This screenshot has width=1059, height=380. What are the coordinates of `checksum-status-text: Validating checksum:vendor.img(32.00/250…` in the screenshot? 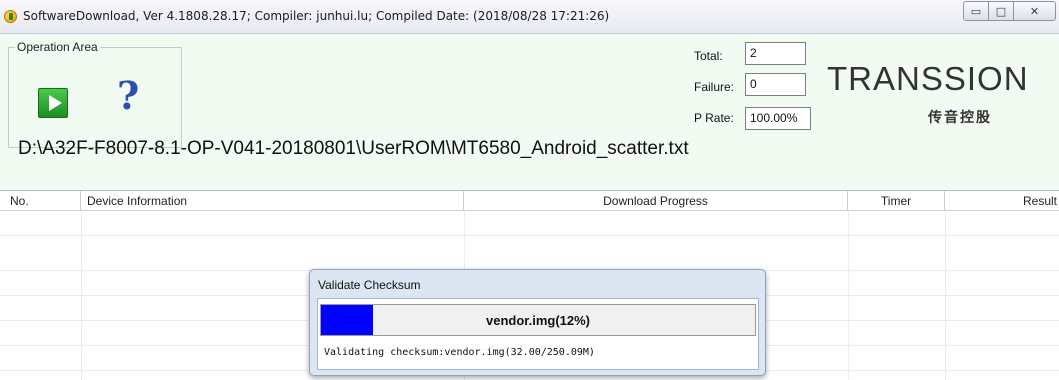 It's located at (459, 352).